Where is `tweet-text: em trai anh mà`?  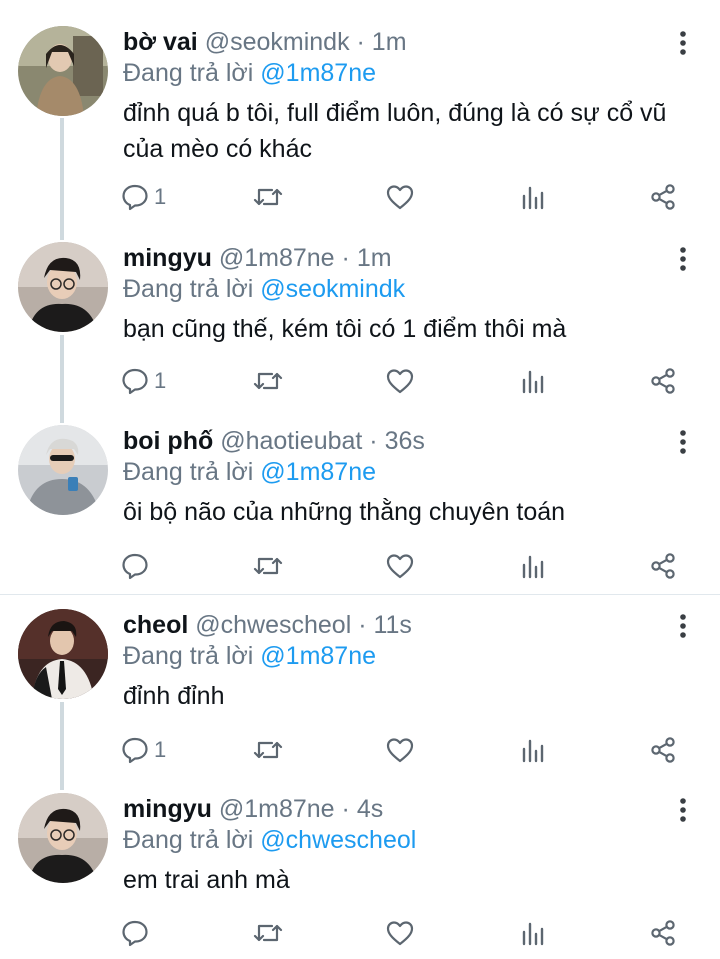
tweet-text: em trai anh mà is located at coordinates (206, 880).